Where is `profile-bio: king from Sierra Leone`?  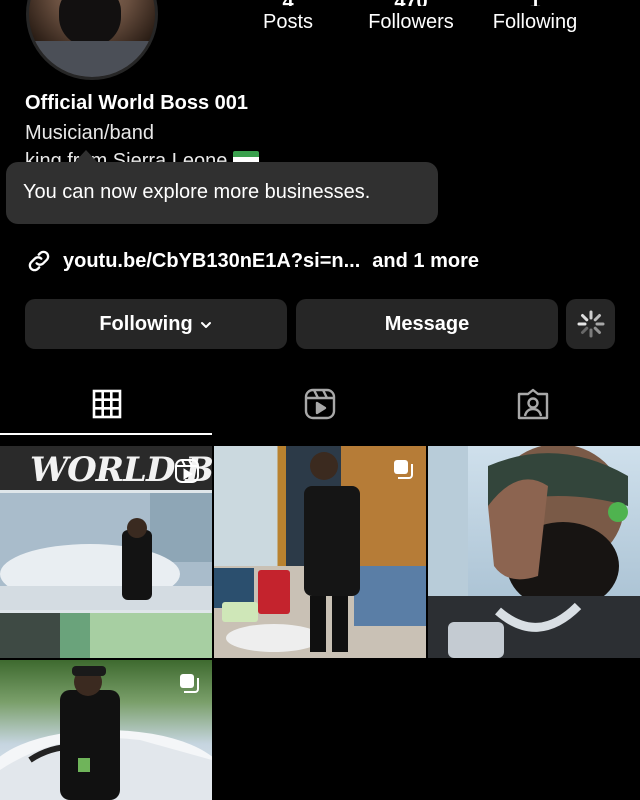 profile-bio: king from Sierra Leone is located at coordinates (142, 156).